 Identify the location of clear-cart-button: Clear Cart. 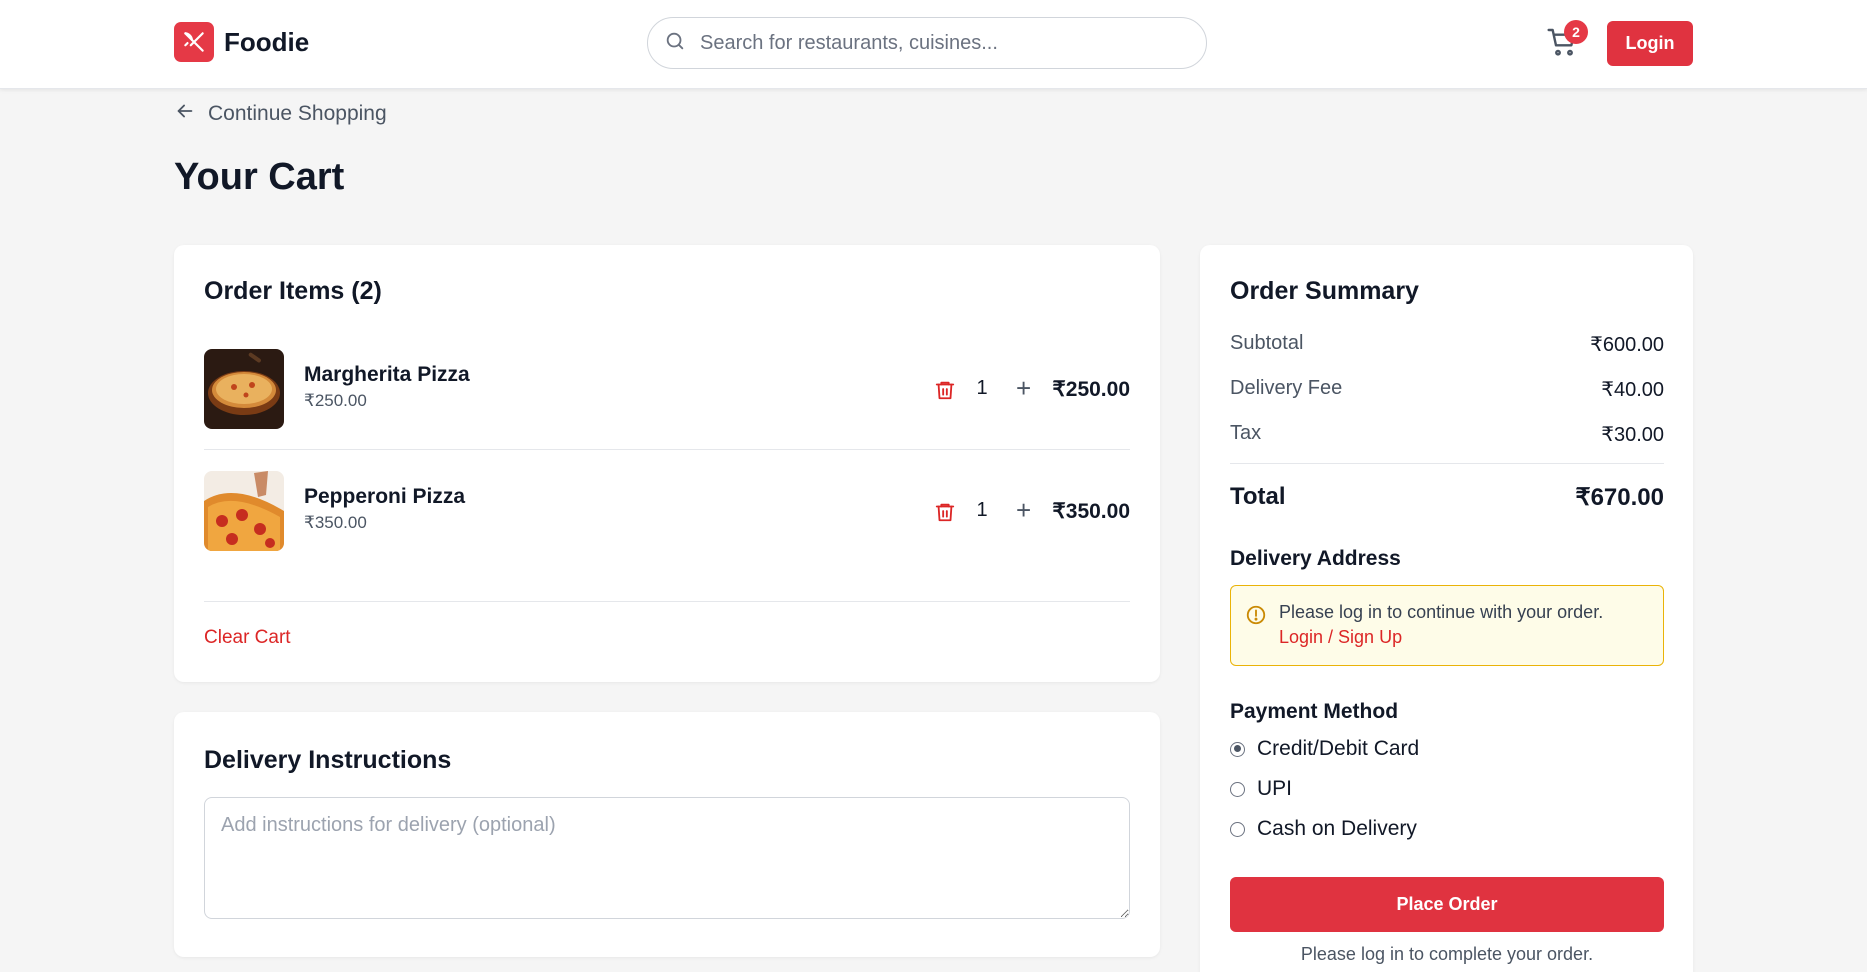
(247, 638).